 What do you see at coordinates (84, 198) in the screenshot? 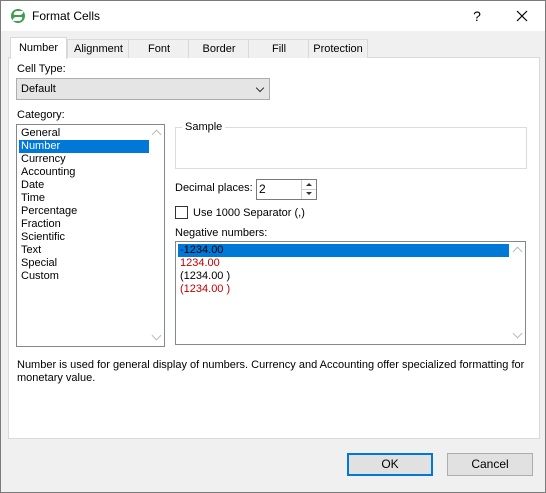
I see `category-item-time: Time` at bounding box center [84, 198].